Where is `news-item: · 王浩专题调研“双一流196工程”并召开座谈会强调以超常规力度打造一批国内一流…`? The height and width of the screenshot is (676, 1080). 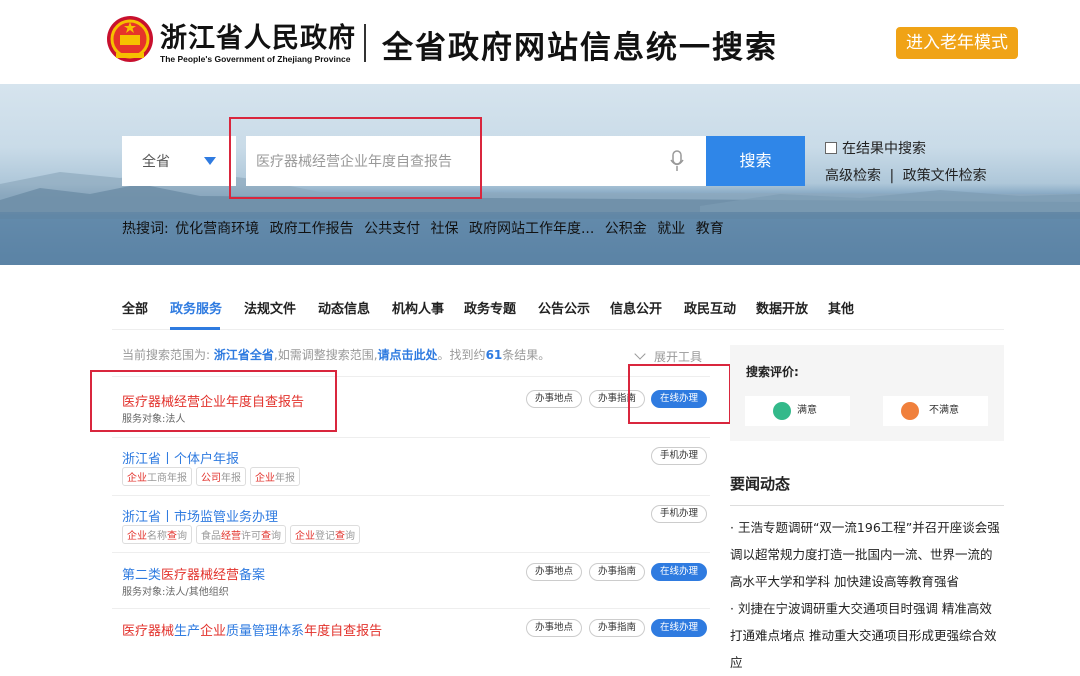 news-item: · 王浩专题调研“双一流196工程”并召开座谈会强调以超常规力度打造一批国内一流… is located at coordinates (867, 554).